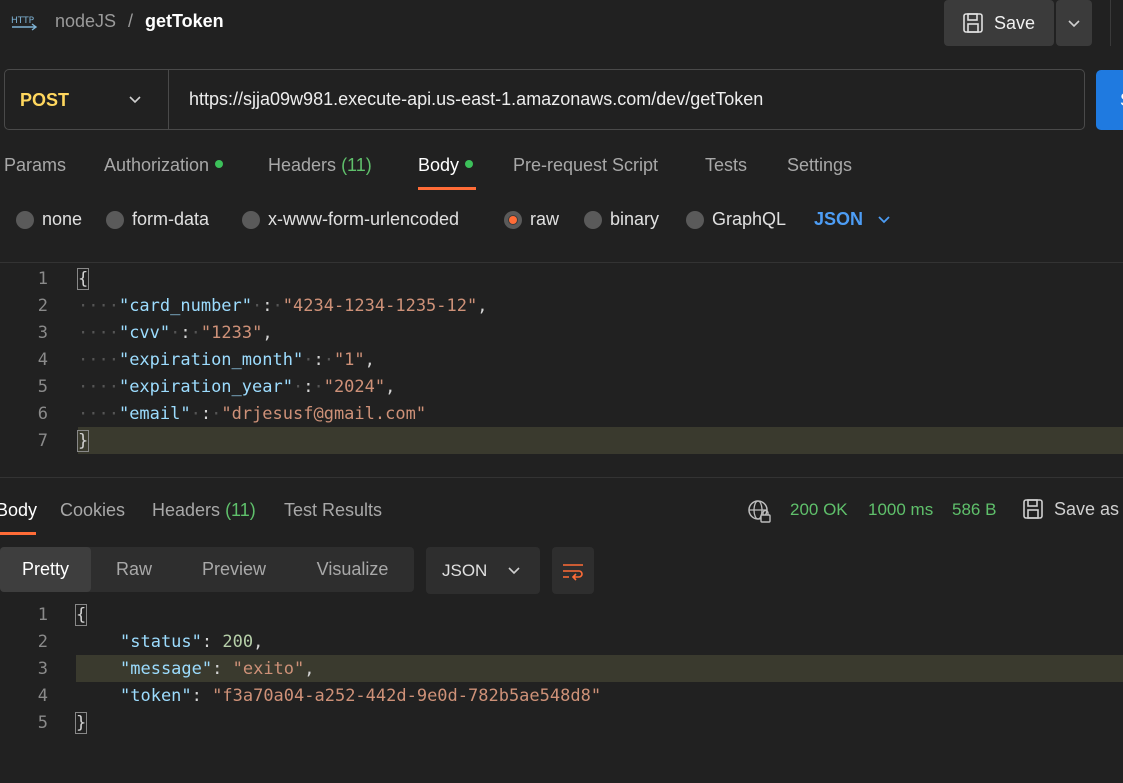  What do you see at coordinates (1087, 508) in the screenshot?
I see `save-as-label: Save as` at bounding box center [1087, 508].